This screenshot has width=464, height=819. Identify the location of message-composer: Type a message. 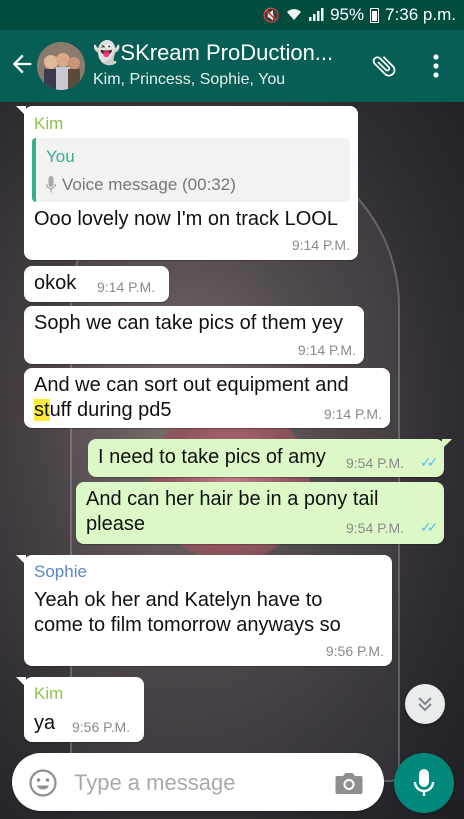
(198, 782).